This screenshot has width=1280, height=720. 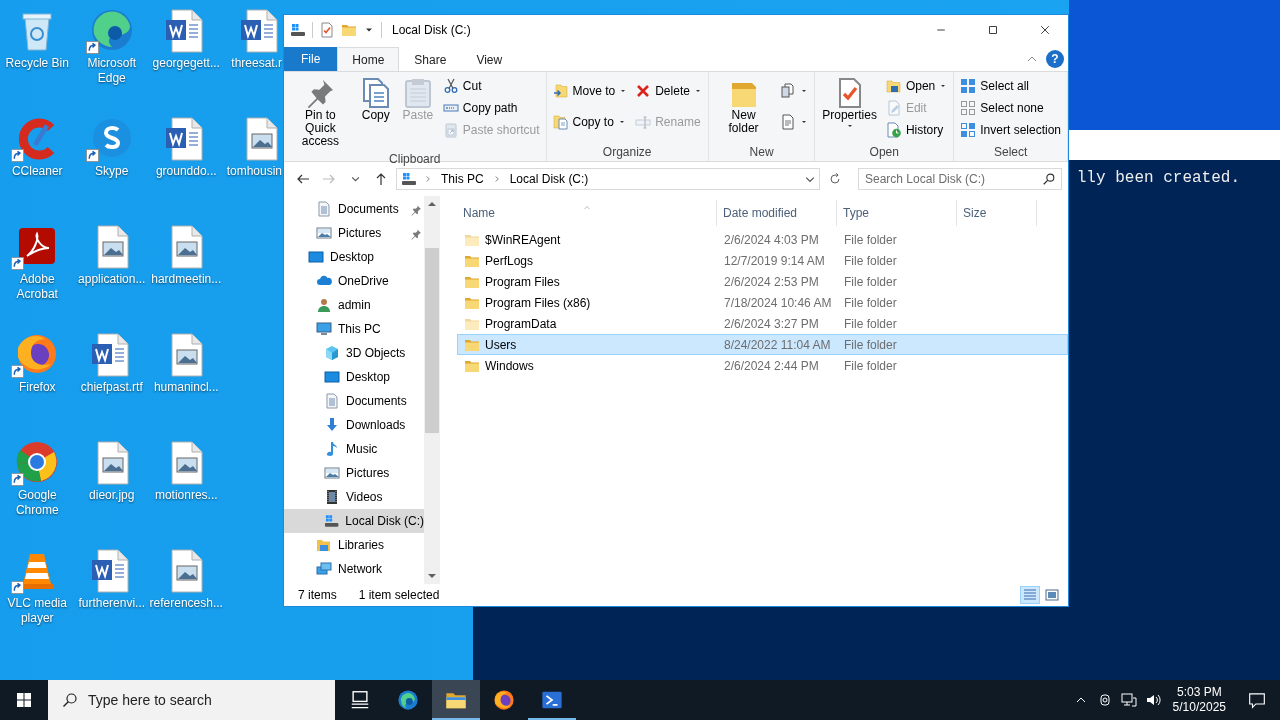 I want to click on ribbon-group-label: Select, so click(x=1010, y=152).